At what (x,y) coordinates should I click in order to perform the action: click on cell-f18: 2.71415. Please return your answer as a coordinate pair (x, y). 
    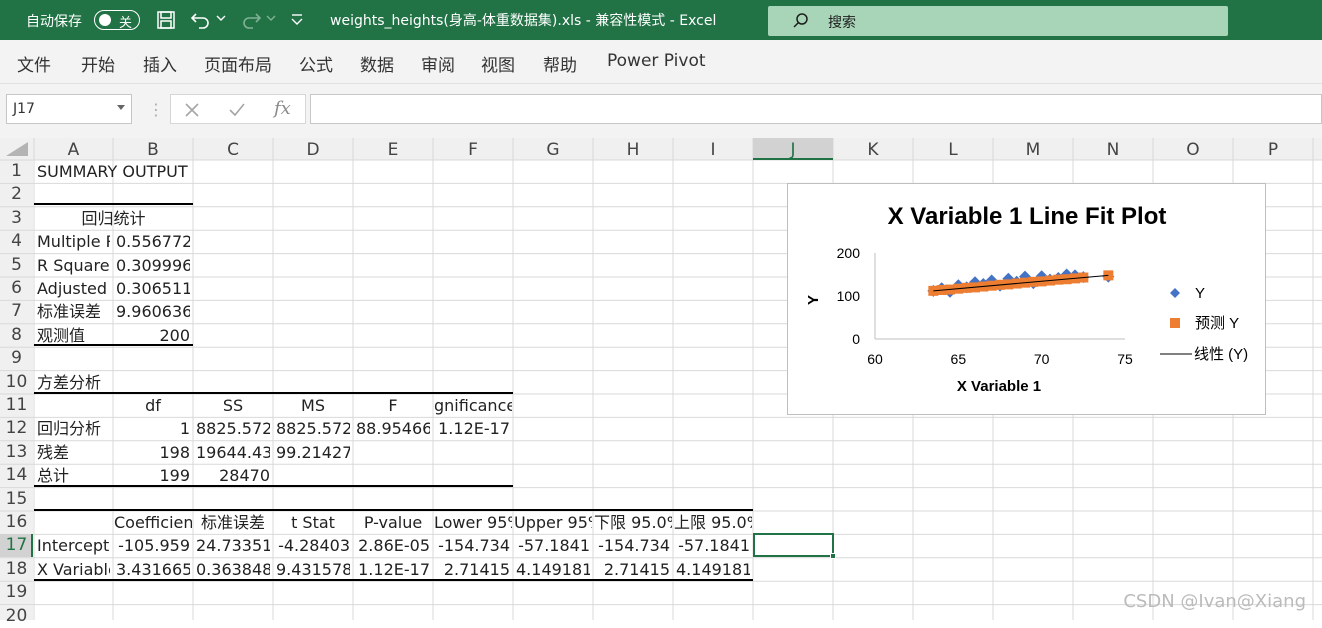
    Looking at the image, I should click on (473, 569).